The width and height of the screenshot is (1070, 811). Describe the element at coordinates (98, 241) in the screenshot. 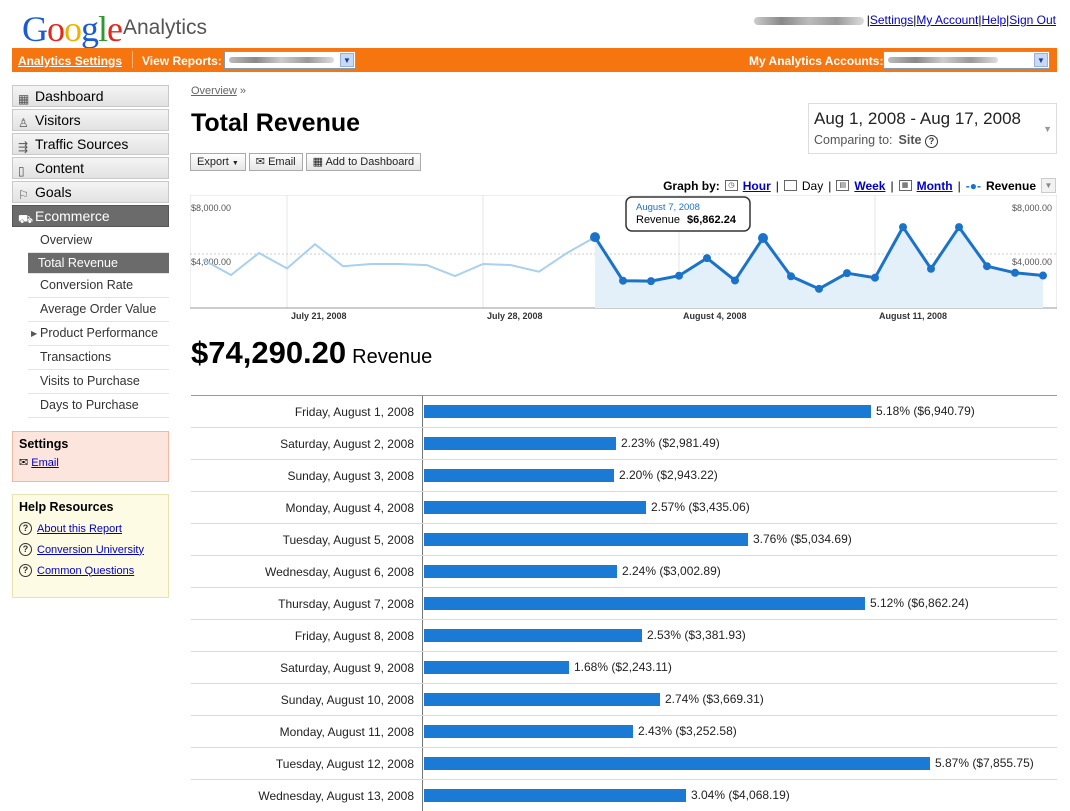

I see `submenu-overview: Overview` at that location.